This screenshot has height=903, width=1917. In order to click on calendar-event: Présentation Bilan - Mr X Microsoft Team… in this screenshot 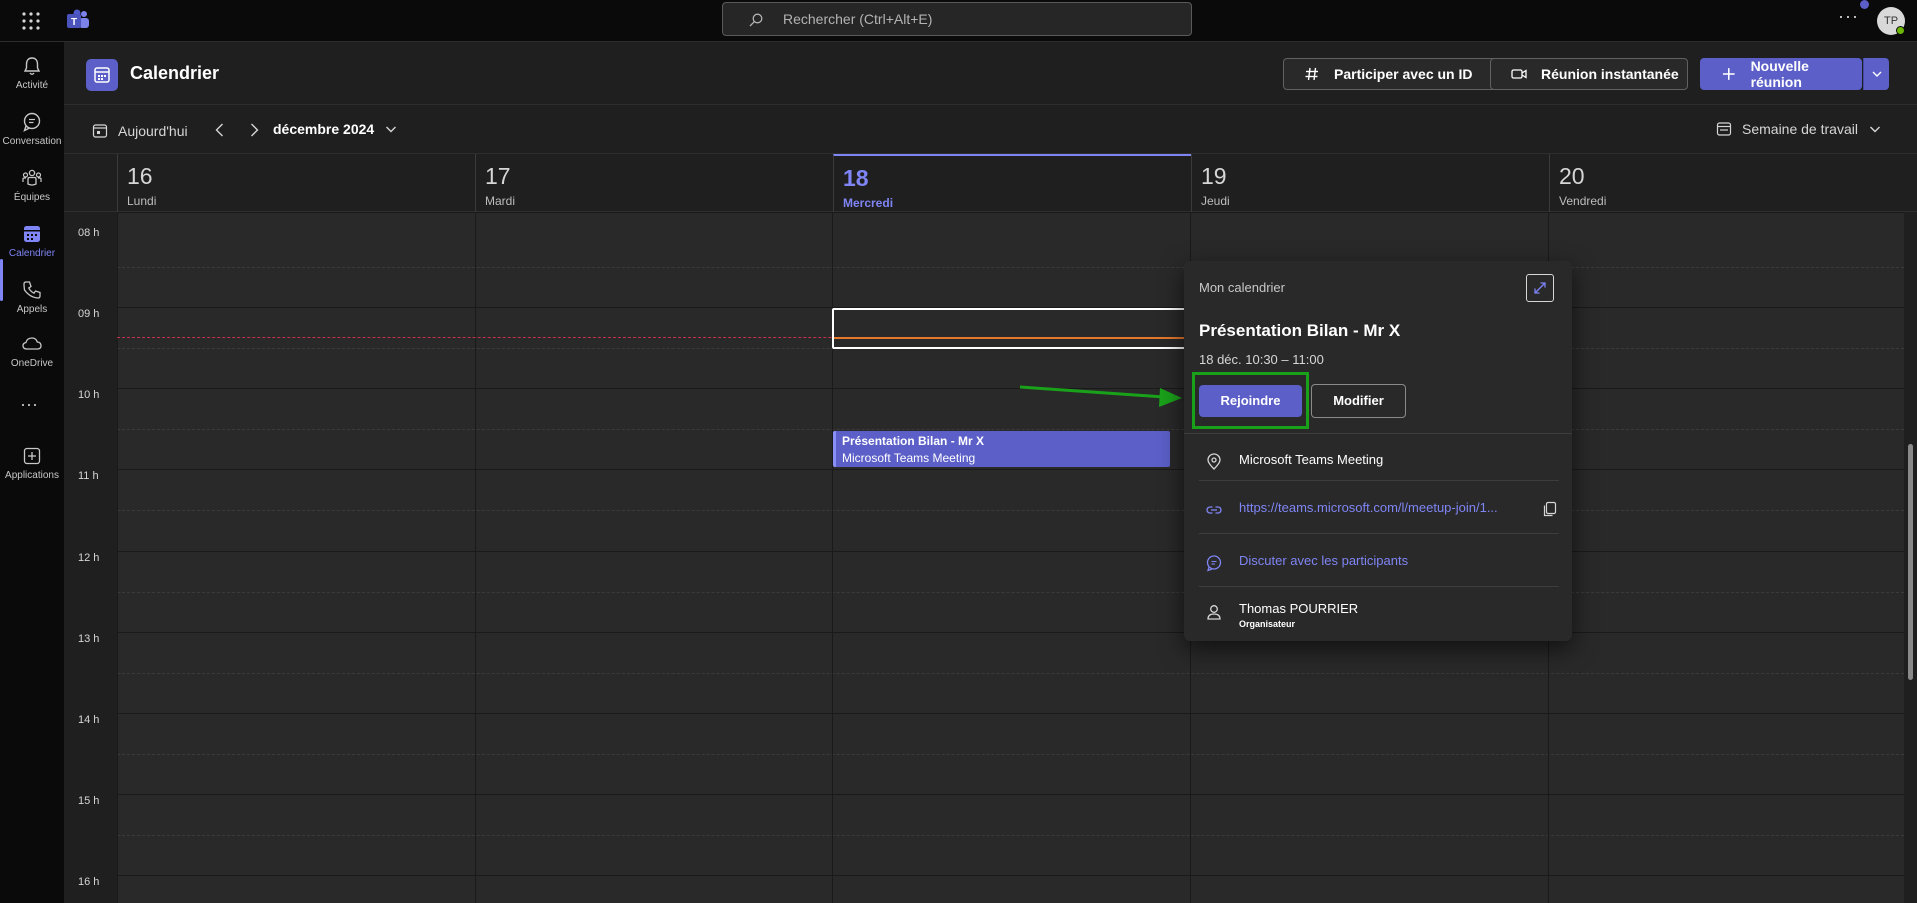, I will do `click(1001, 449)`.